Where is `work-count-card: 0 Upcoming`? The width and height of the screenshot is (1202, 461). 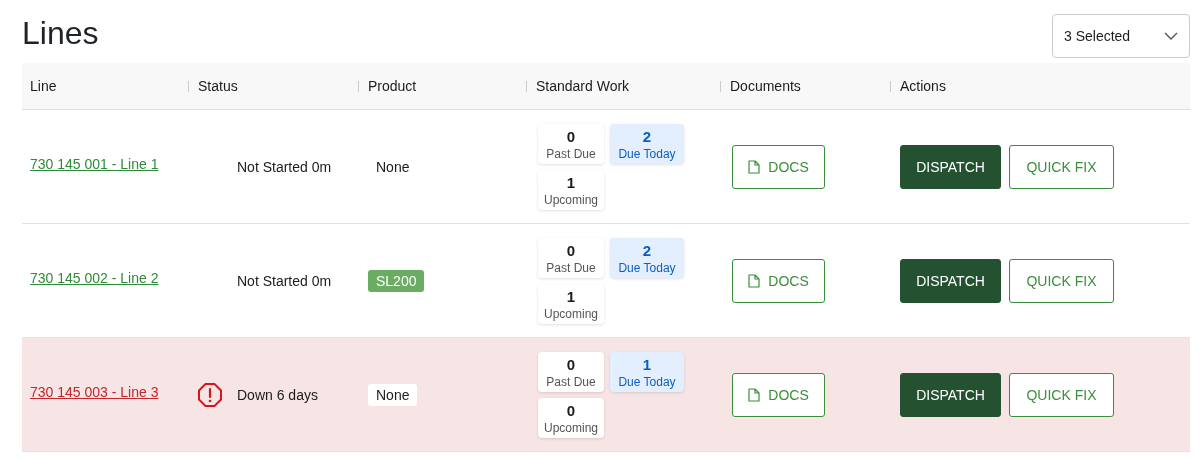 work-count-card: 0 Upcoming is located at coordinates (571, 417).